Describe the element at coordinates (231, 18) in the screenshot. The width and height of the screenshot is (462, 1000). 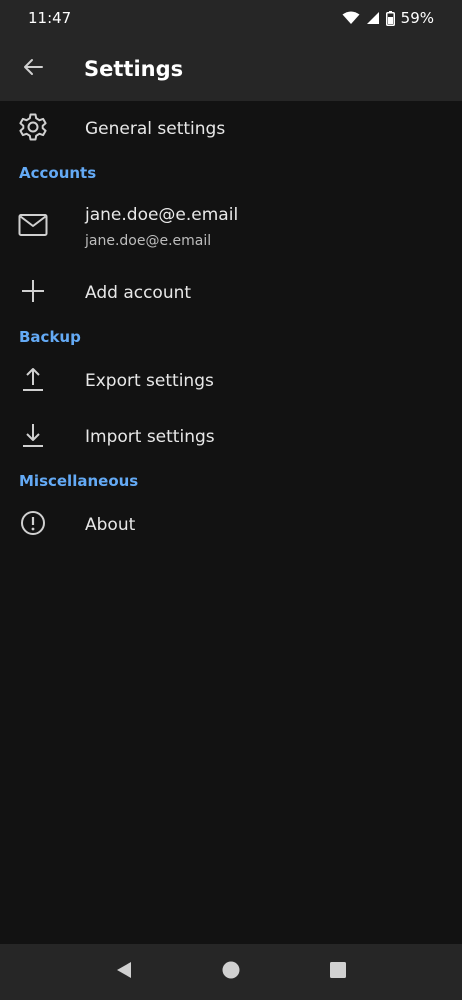
I see `status-bar: 11:47 59%` at that location.